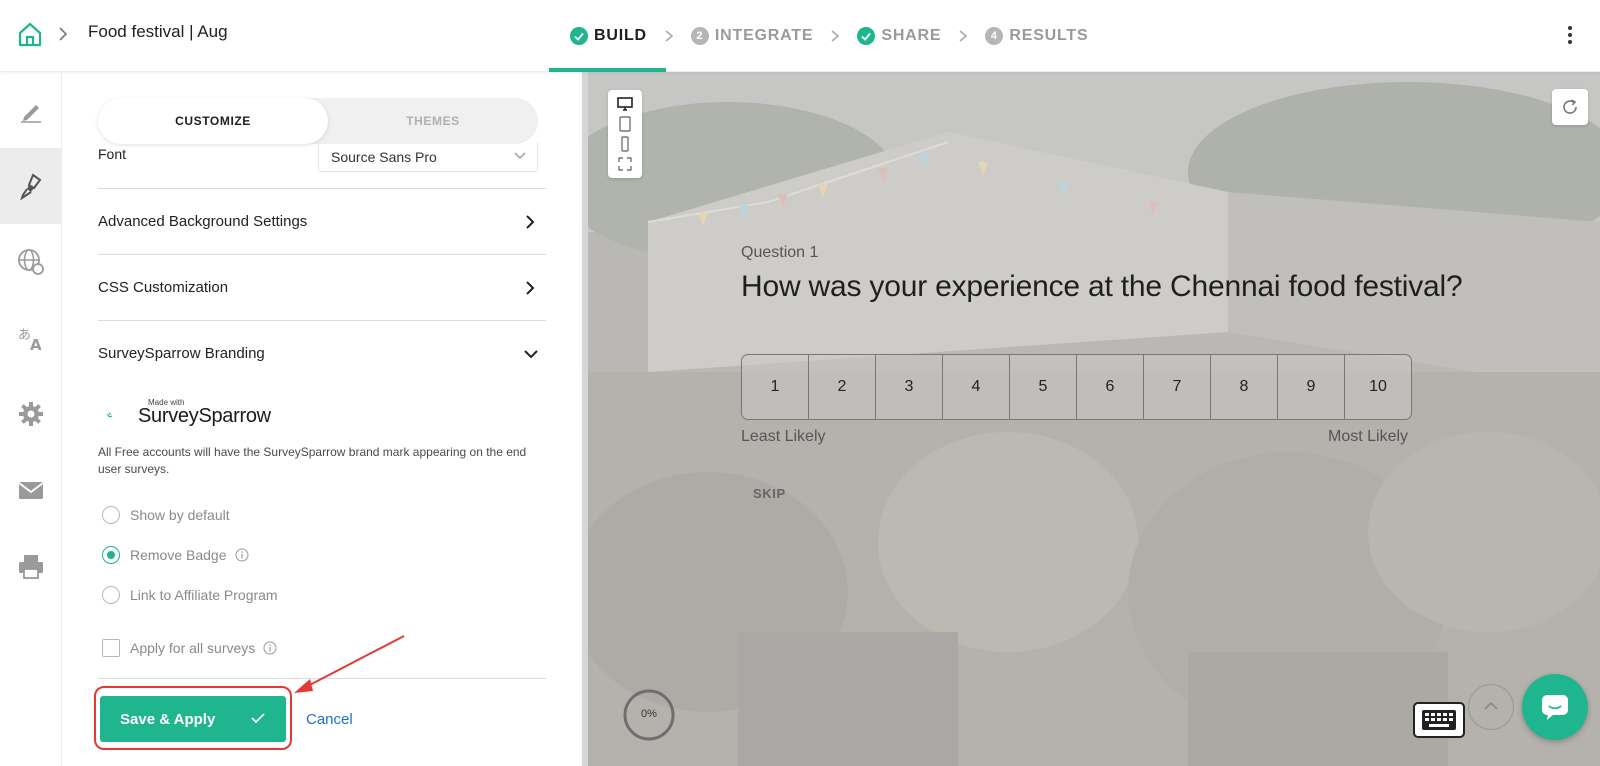 This screenshot has height=766, width=1600. What do you see at coordinates (433, 121) in the screenshot?
I see `tab-themes: THEMES` at bounding box center [433, 121].